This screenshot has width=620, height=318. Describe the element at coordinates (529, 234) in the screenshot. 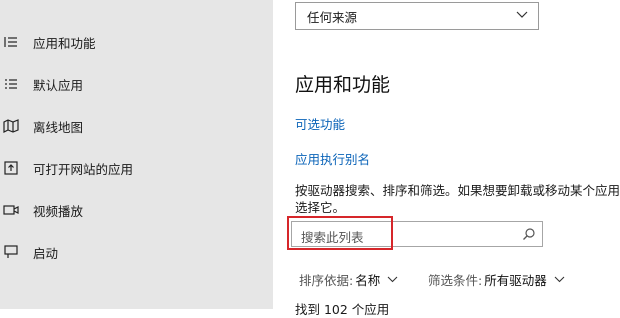

I see `search-icon` at that location.